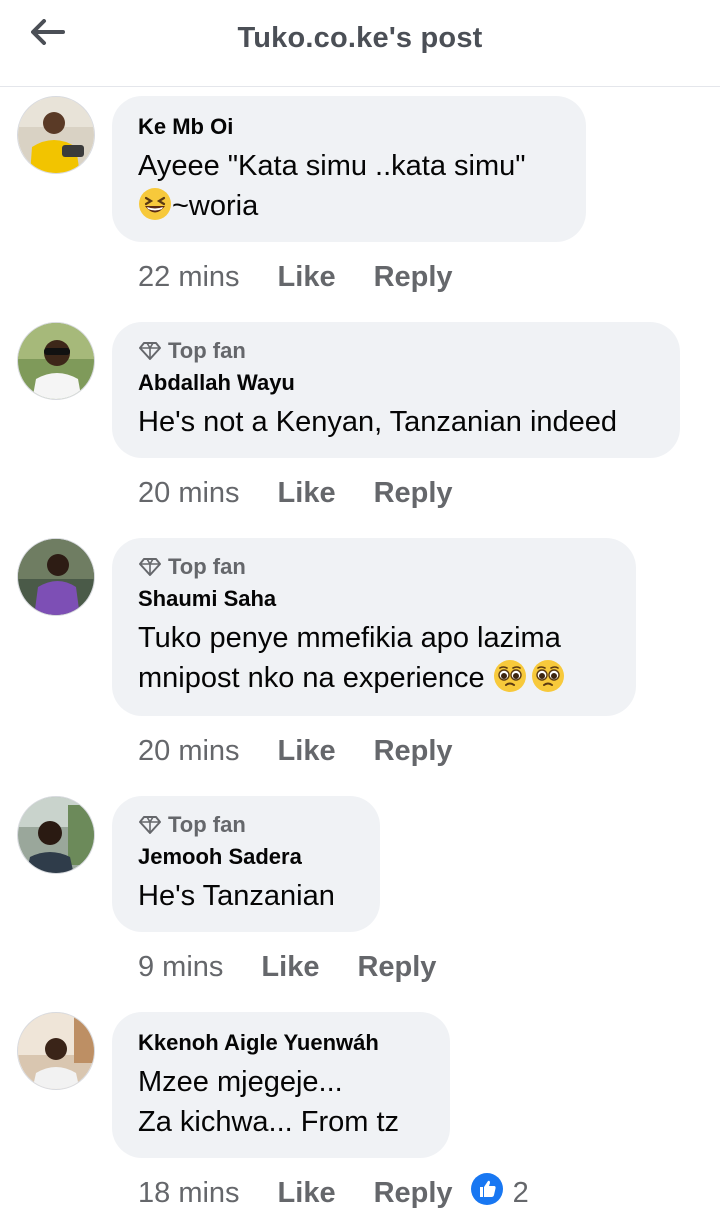  I want to click on comment-text-line-2: Za kichwa... From tz, so click(269, 1122).